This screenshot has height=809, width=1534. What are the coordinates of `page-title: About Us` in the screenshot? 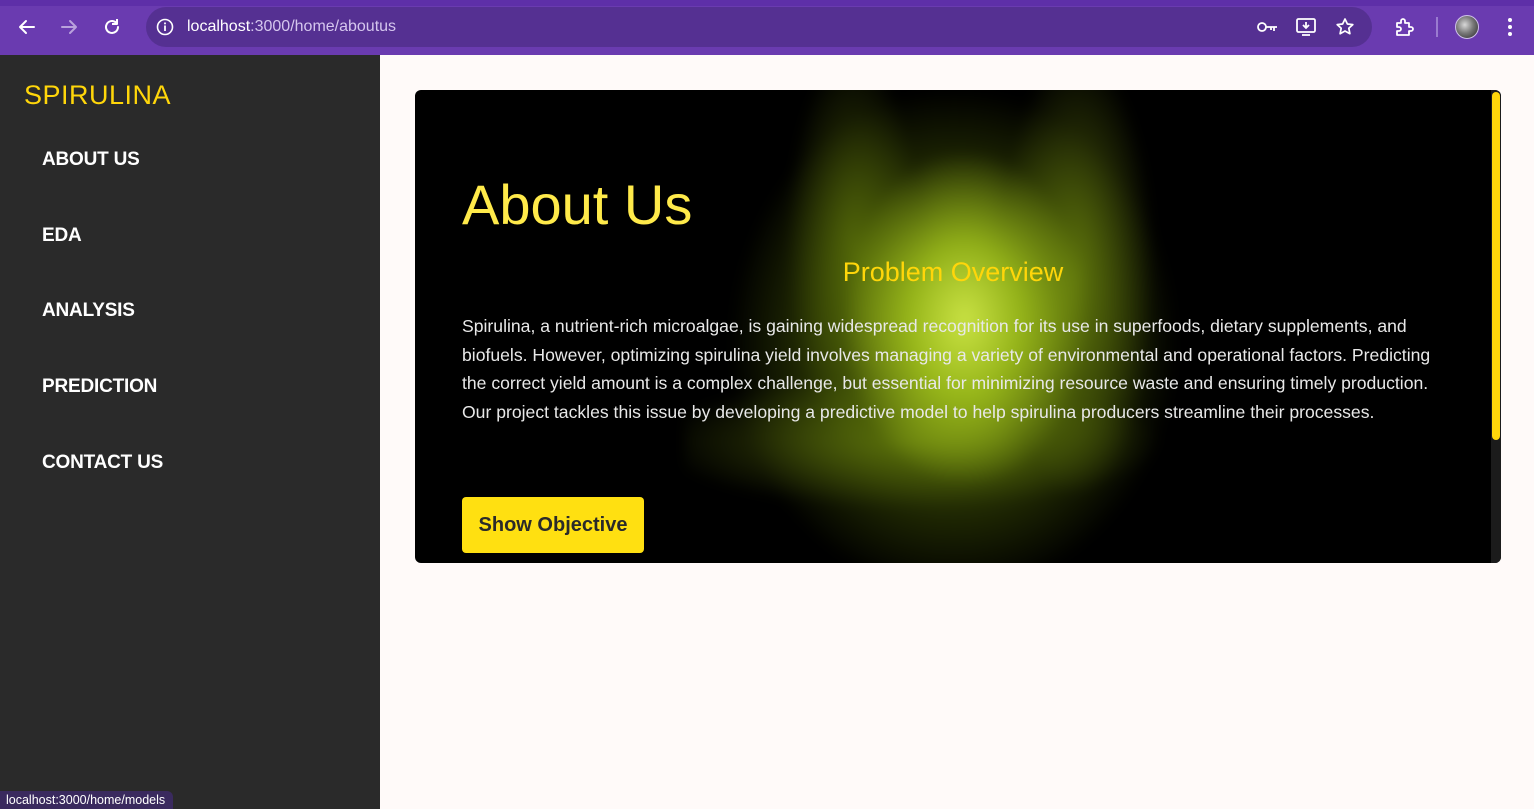 It's located at (577, 204).